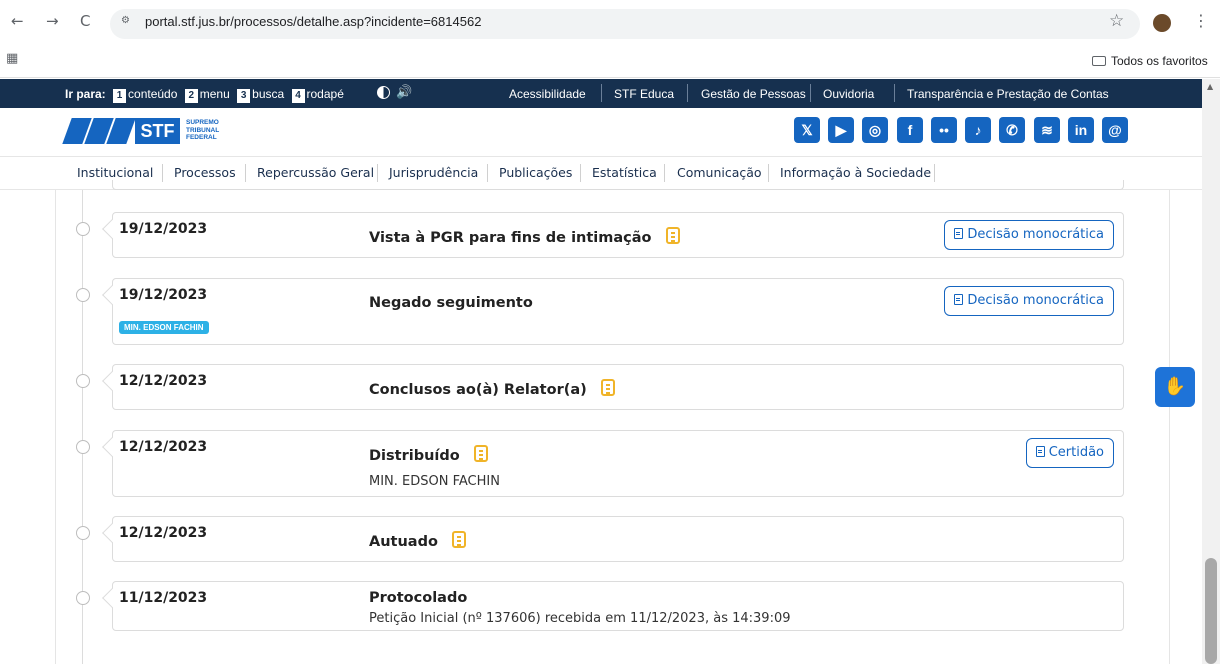  Describe the element at coordinates (1162, 23) in the screenshot. I see `profile-avatar` at that location.